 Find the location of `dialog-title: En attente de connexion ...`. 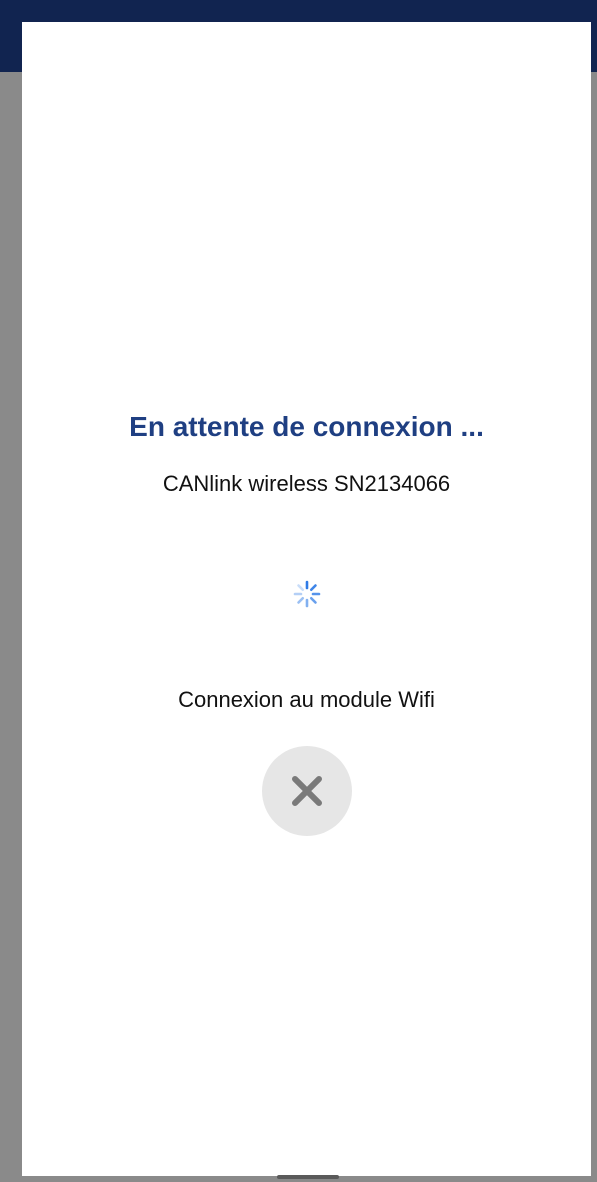

dialog-title: En attente de connexion ... is located at coordinates (306, 426).